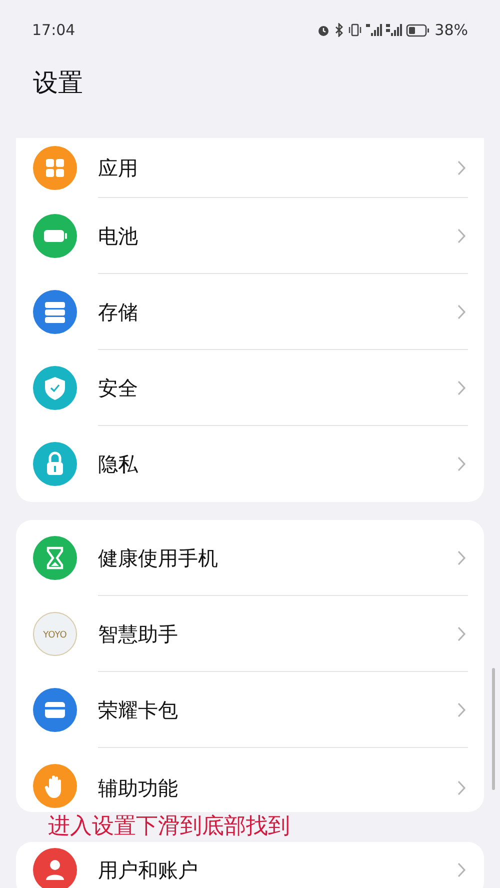  What do you see at coordinates (250, 865) in the screenshot?
I see `settings-row: 用户和账户` at bounding box center [250, 865].